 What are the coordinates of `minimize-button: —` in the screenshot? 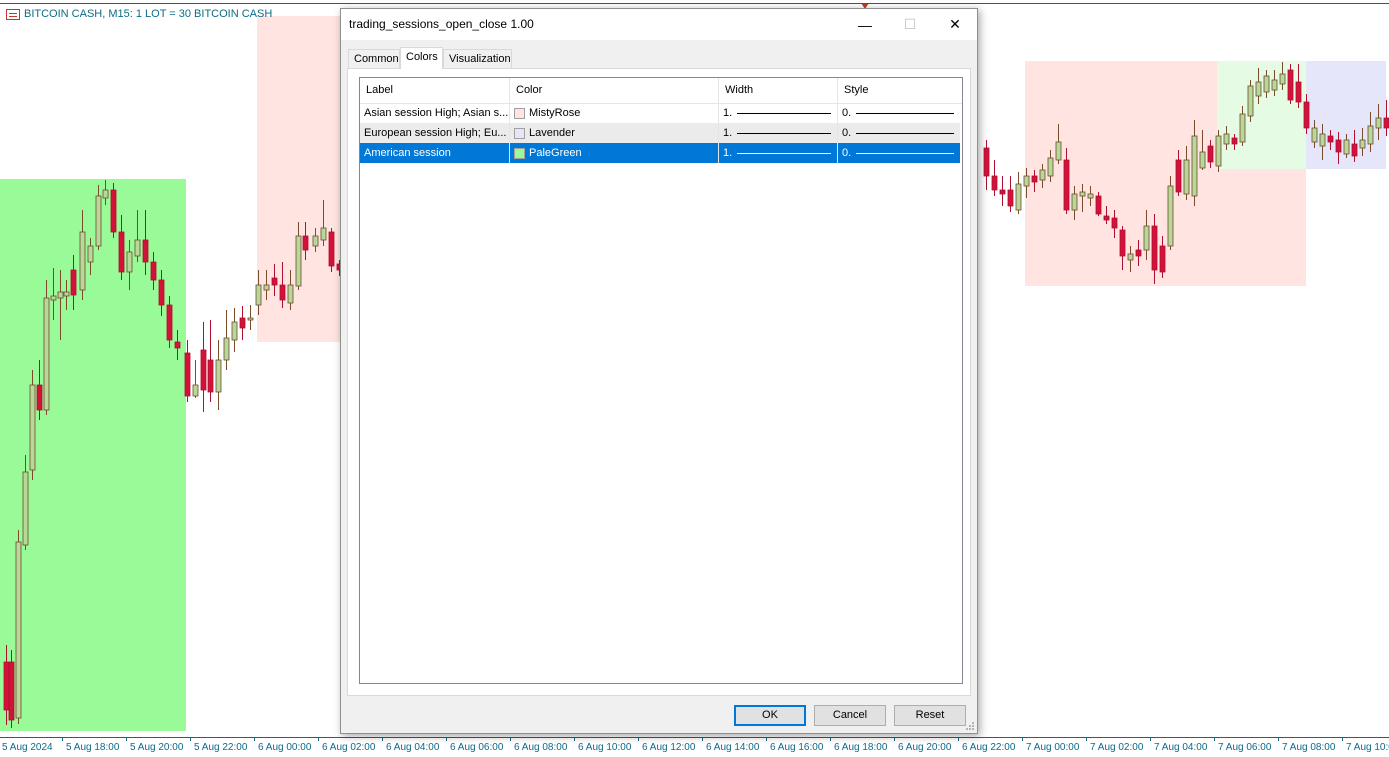 It's located at (865, 24).